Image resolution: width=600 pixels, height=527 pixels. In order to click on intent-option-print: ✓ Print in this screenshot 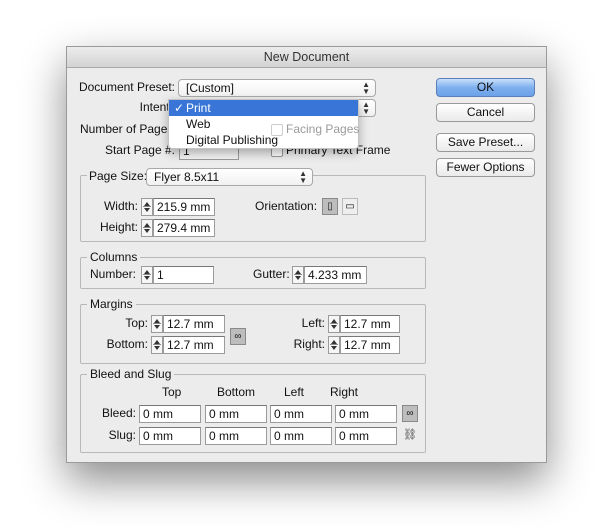, I will do `click(263, 108)`.